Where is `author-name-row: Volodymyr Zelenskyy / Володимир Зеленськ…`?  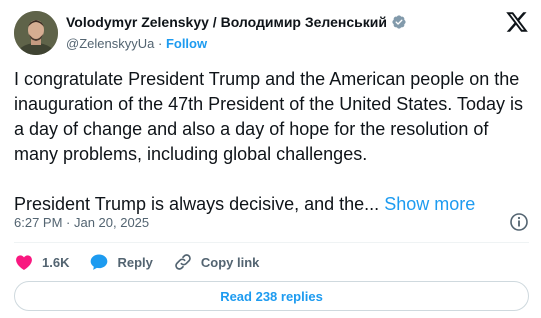
author-name-row: Volodymyr Zelenskyy / Володимир Зеленськ… is located at coordinates (236, 22).